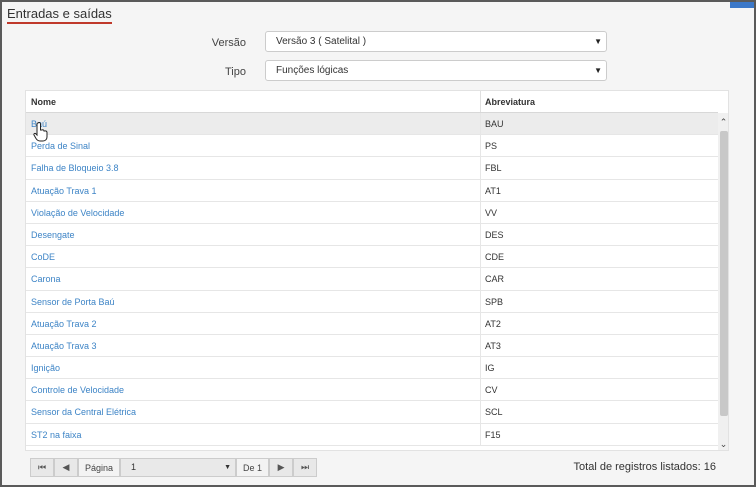 Image resolution: width=756 pixels, height=487 pixels. What do you see at coordinates (742, 5) in the screenshot?
I see `corner-badge` at bounding box center [742, 5].